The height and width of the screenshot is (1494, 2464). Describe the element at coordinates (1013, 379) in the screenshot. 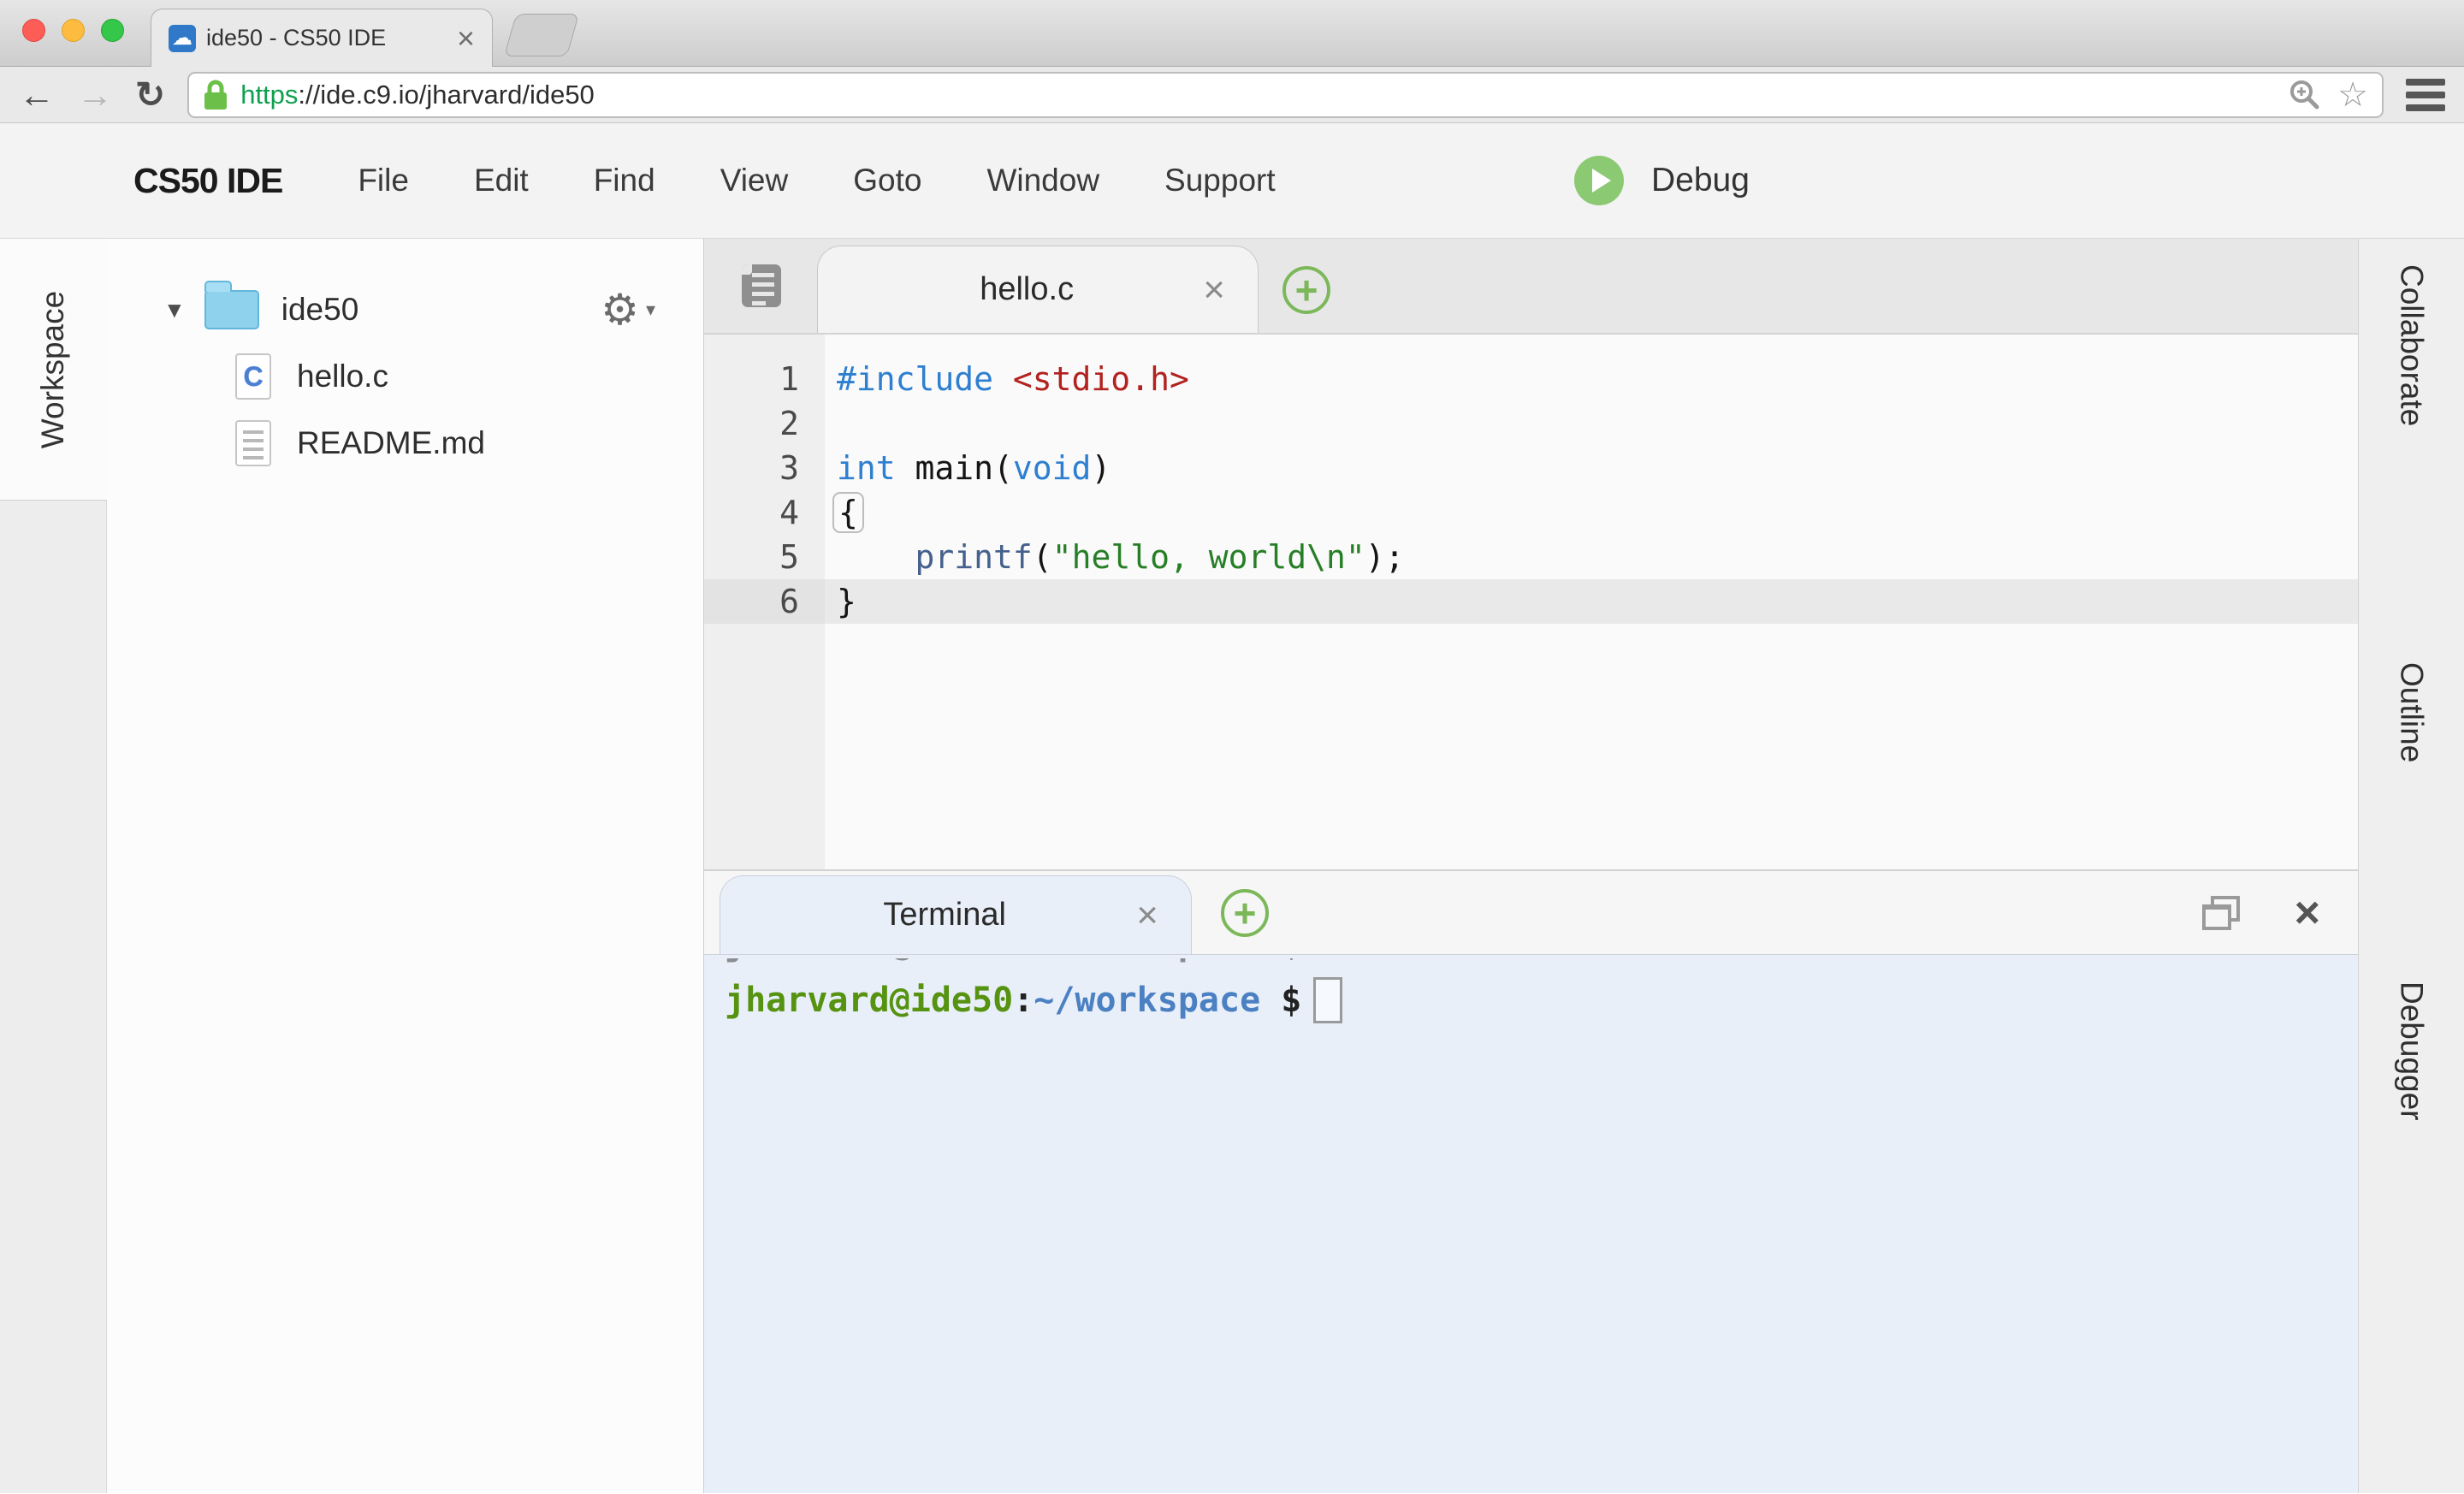

I see `code-line: #include <stdio.h>` at that location.